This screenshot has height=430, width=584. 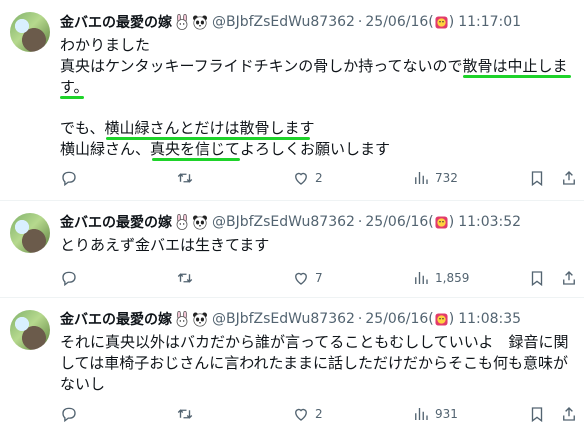 What do you see at coordinates (196, 159) in the screenshot?
I see `highlight-underline` at bounding box center [196, 159].